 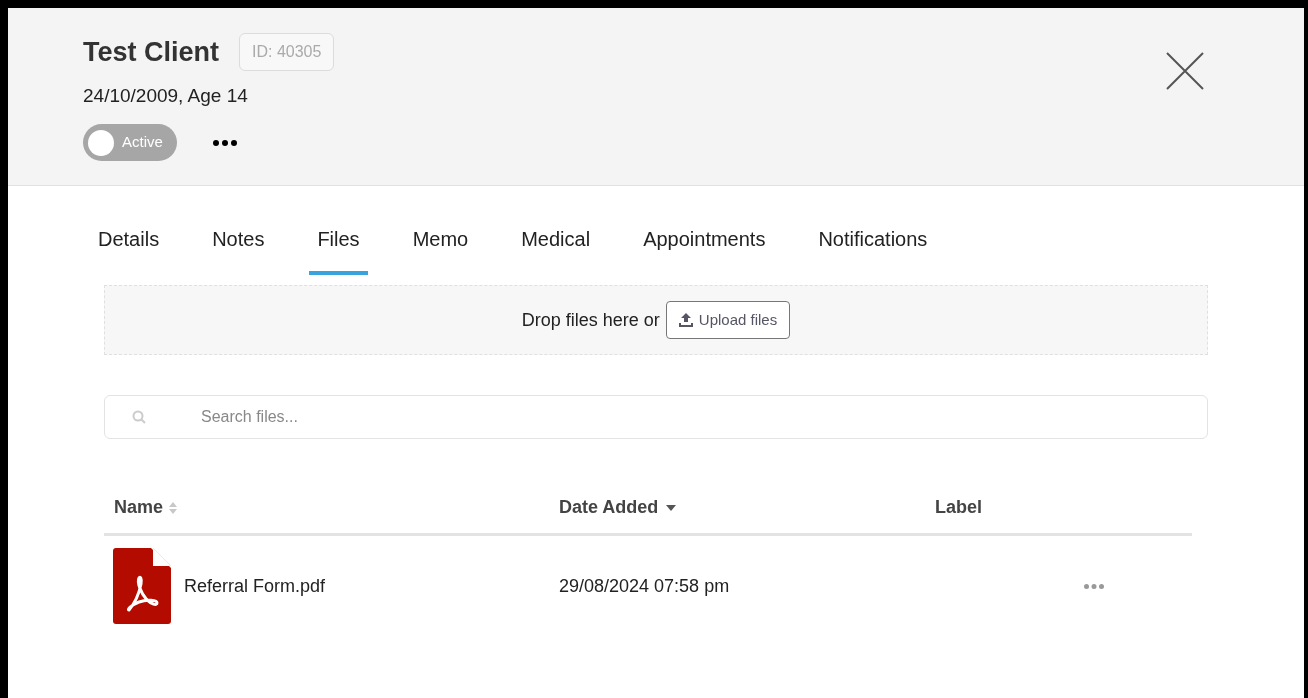 What do you see at coordinates (556, 249) in the screenshot?
I see `tab: Medical` at bounding box center [556, 249].